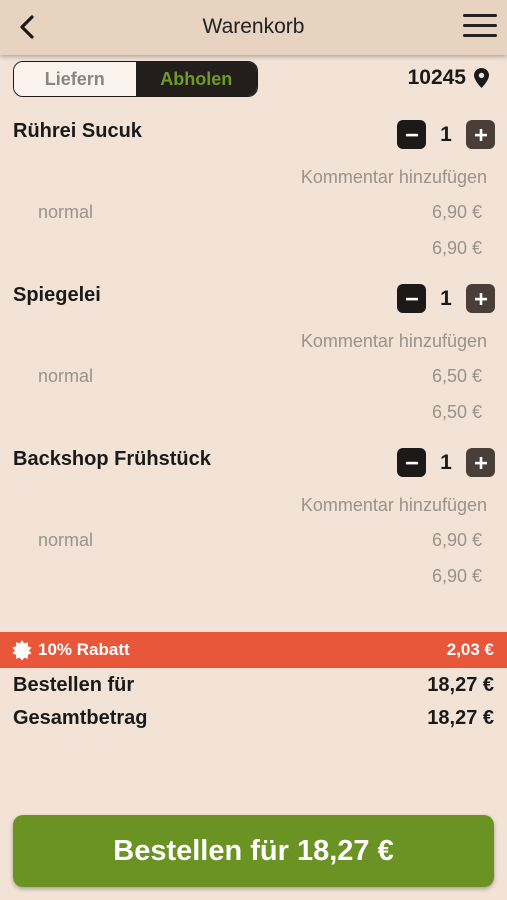  Describe the element at coordinates (57, 295) in the screenshot. I see `item-name: Spiegelei` at that location.